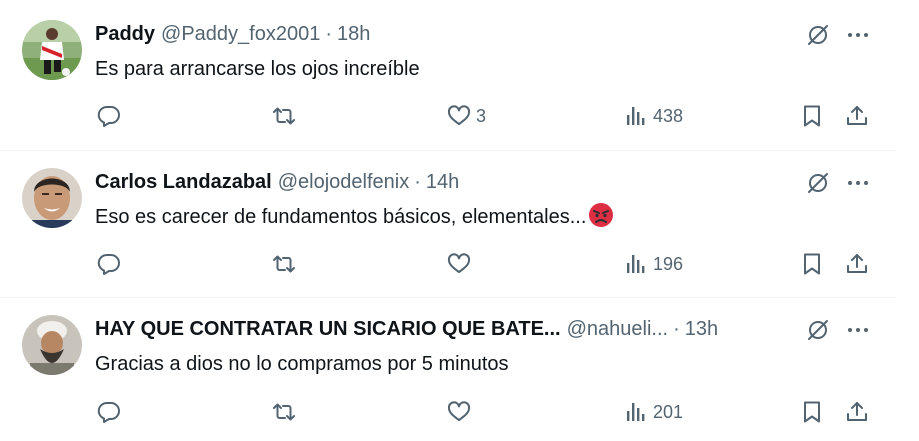 Image resolution: width=919 pixels, height=441 pixels. What do you see at coordinates (240, 34) in the screenshot?
I see `user-handle: @Paddy_fox2001` at bounding box center [240, 34].